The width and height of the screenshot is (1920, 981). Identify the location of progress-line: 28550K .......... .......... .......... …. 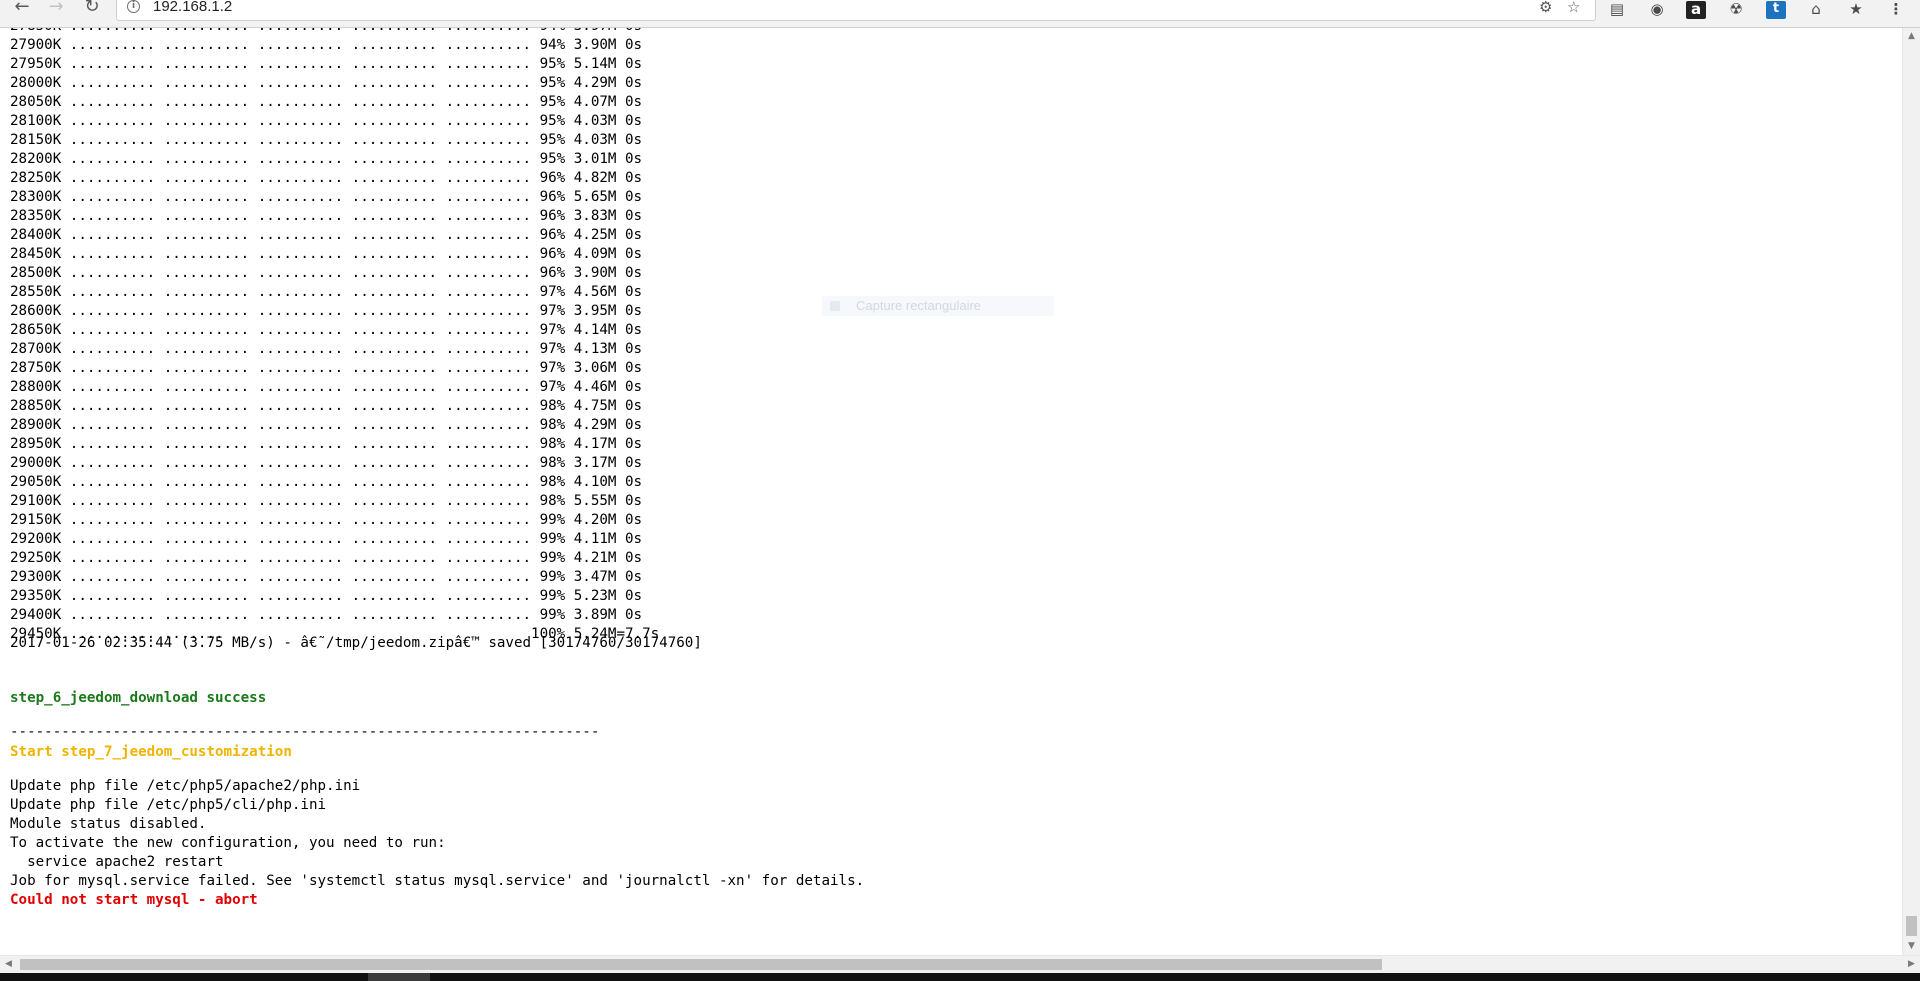
(326, 292).